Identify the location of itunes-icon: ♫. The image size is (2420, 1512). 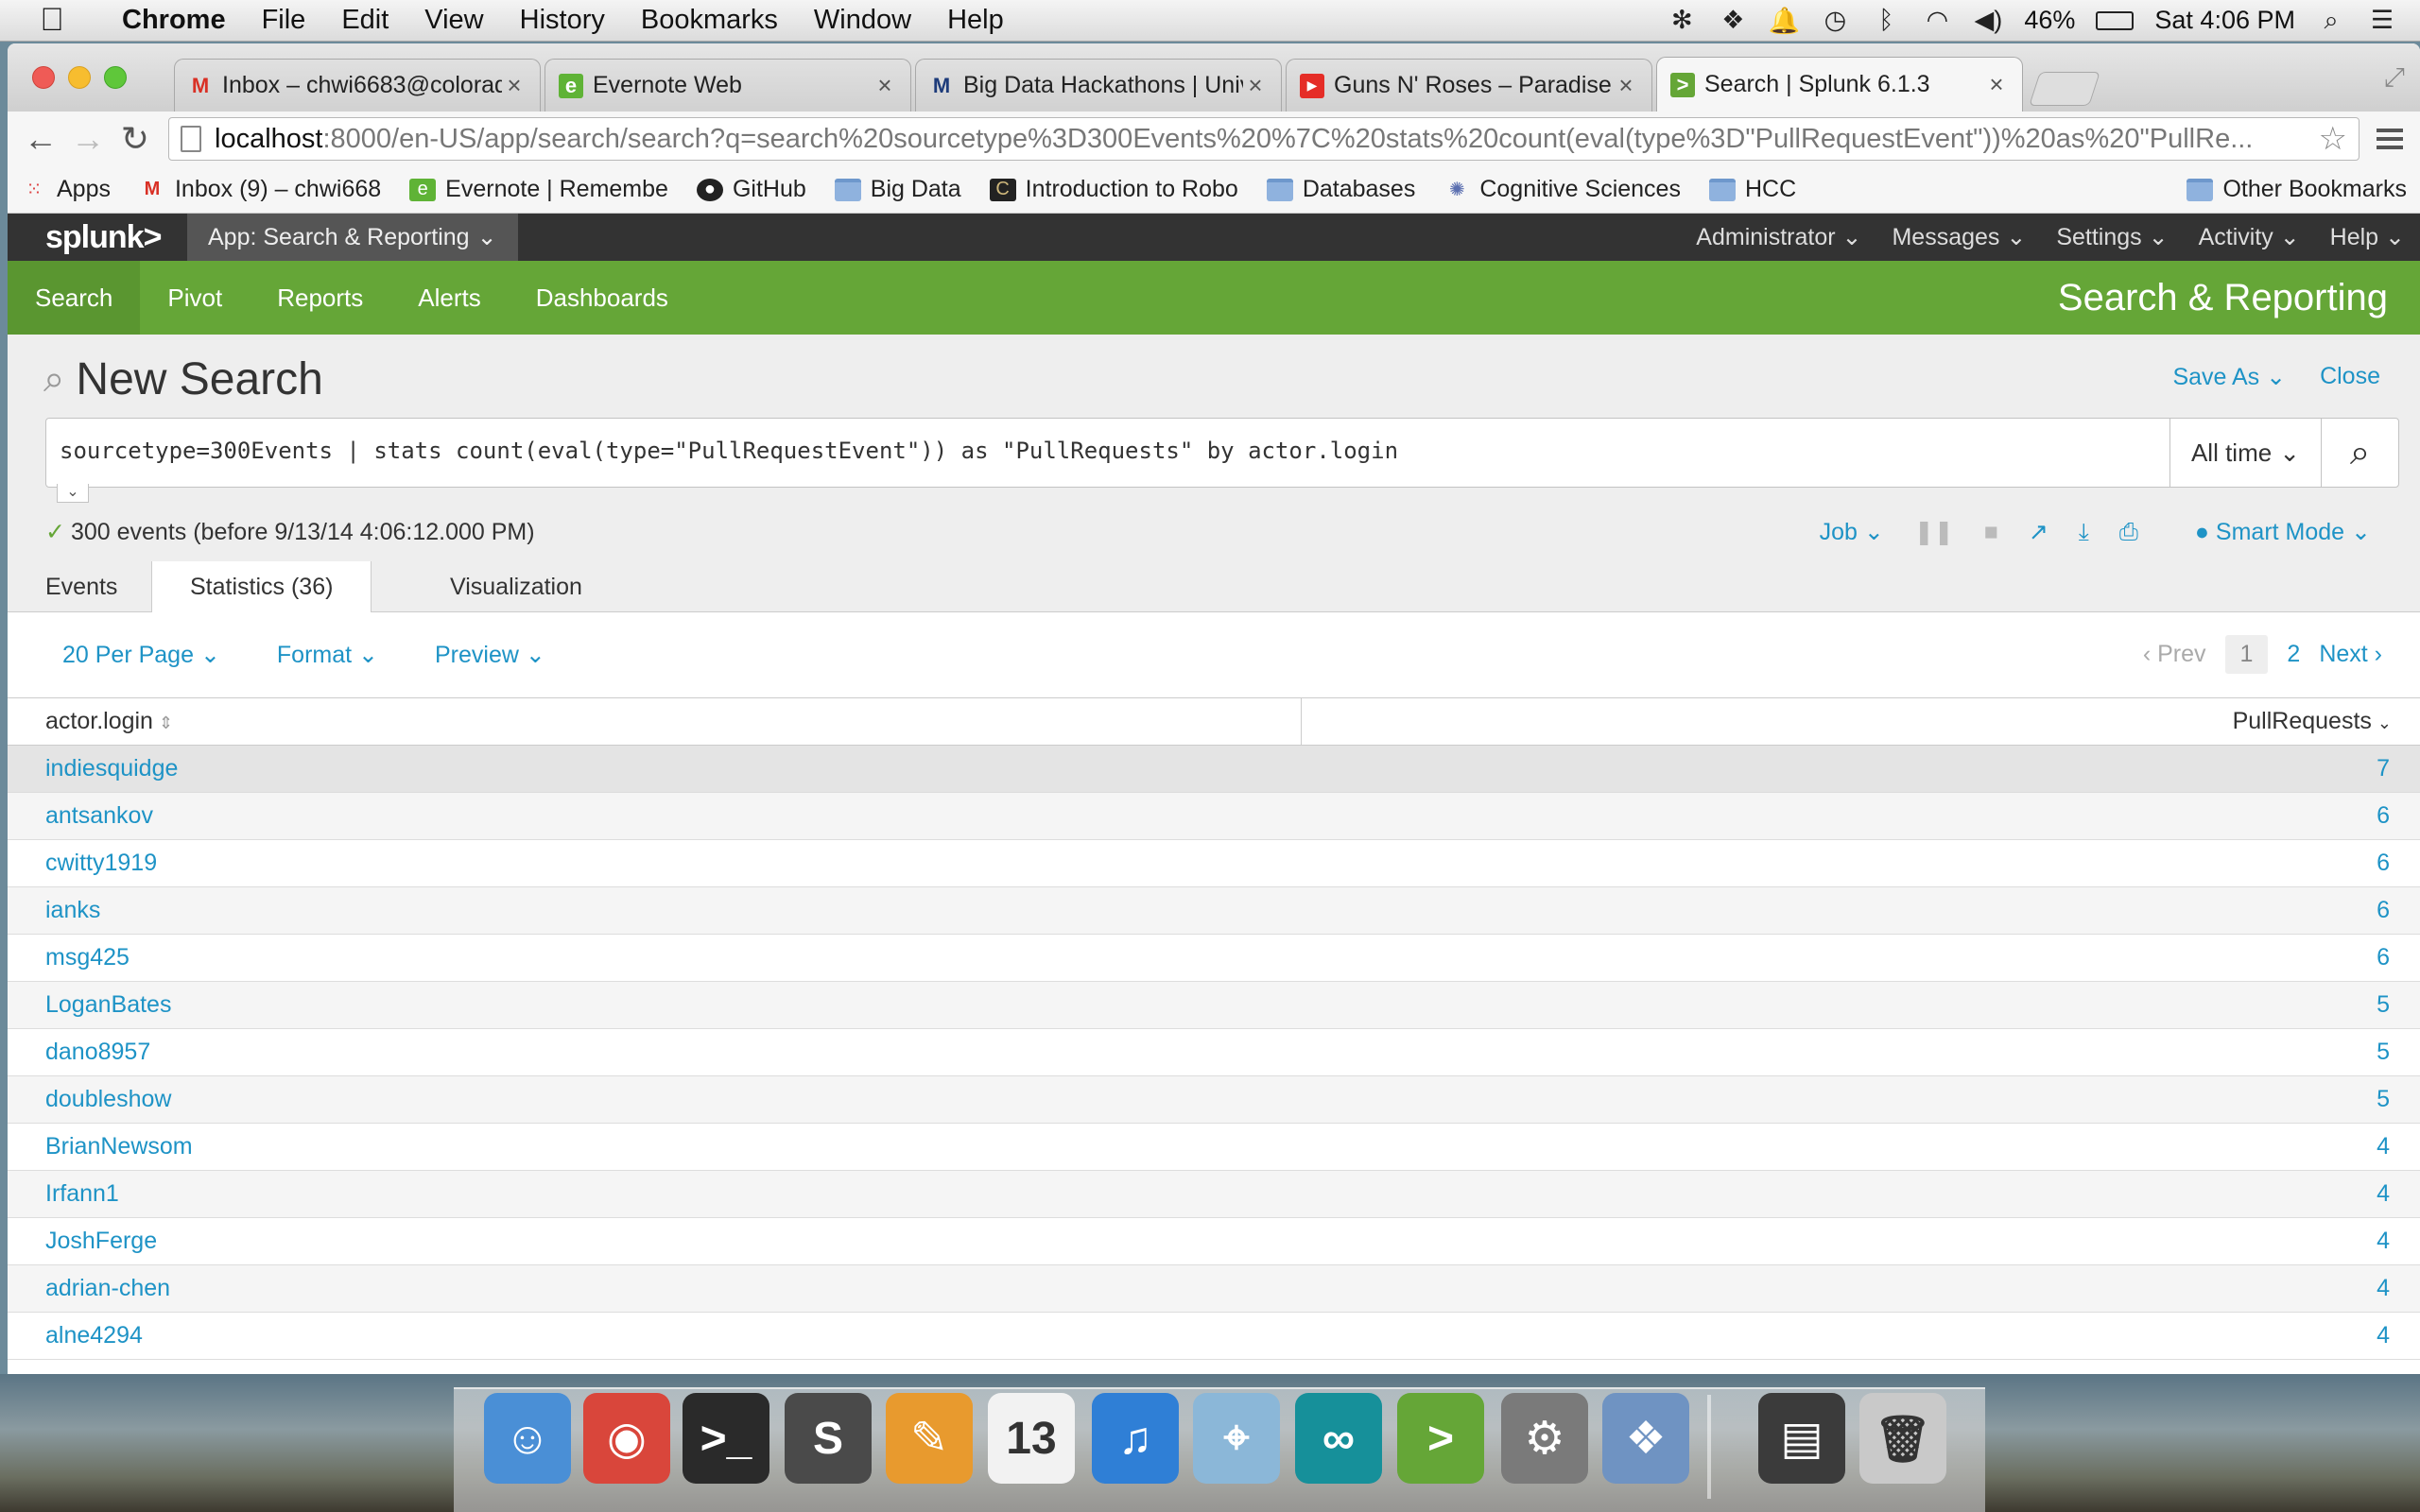
(1135, 1438).